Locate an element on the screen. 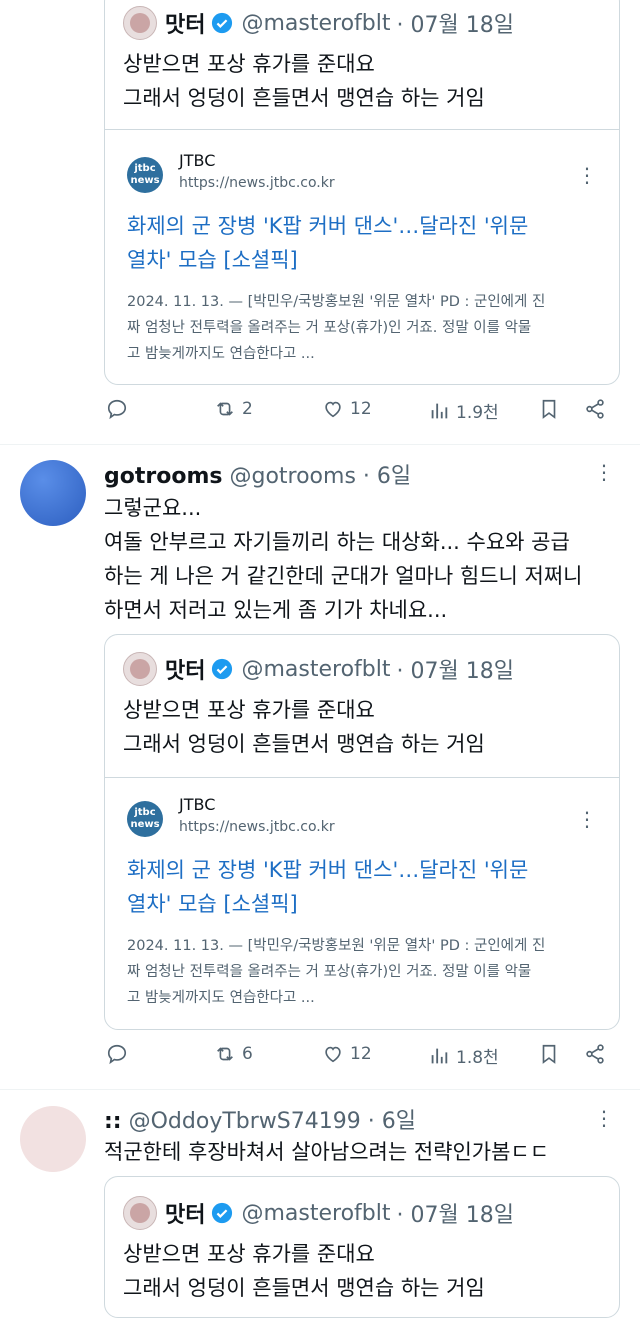 The height and width of the screenshot is (1318, 640). views-count: 1.8천 is located at coordinates (477, 1058).